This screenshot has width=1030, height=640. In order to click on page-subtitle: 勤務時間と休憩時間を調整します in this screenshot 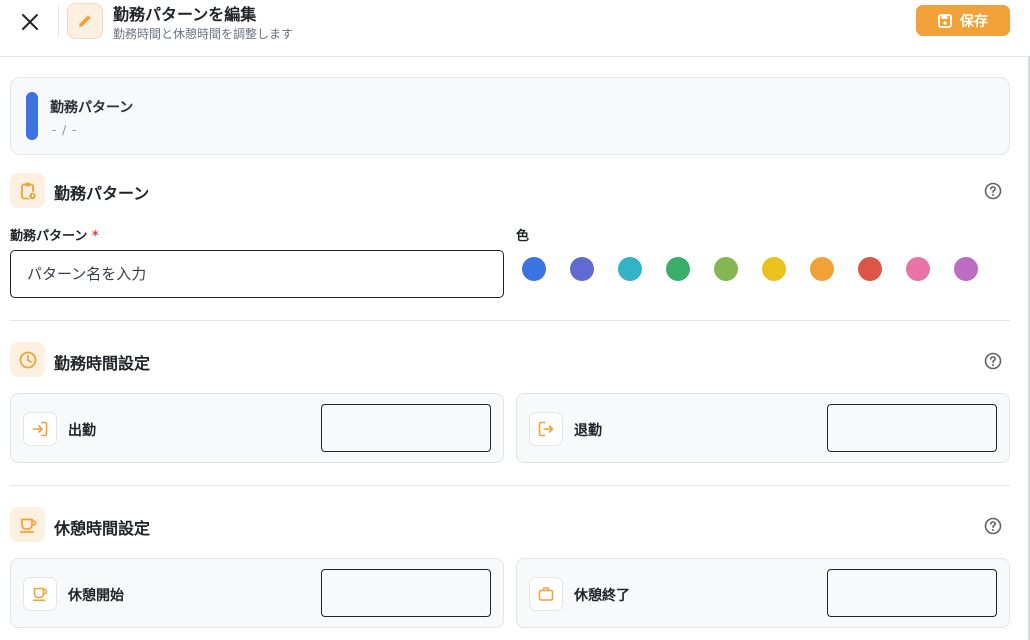, I will do `click(203, 34)`.